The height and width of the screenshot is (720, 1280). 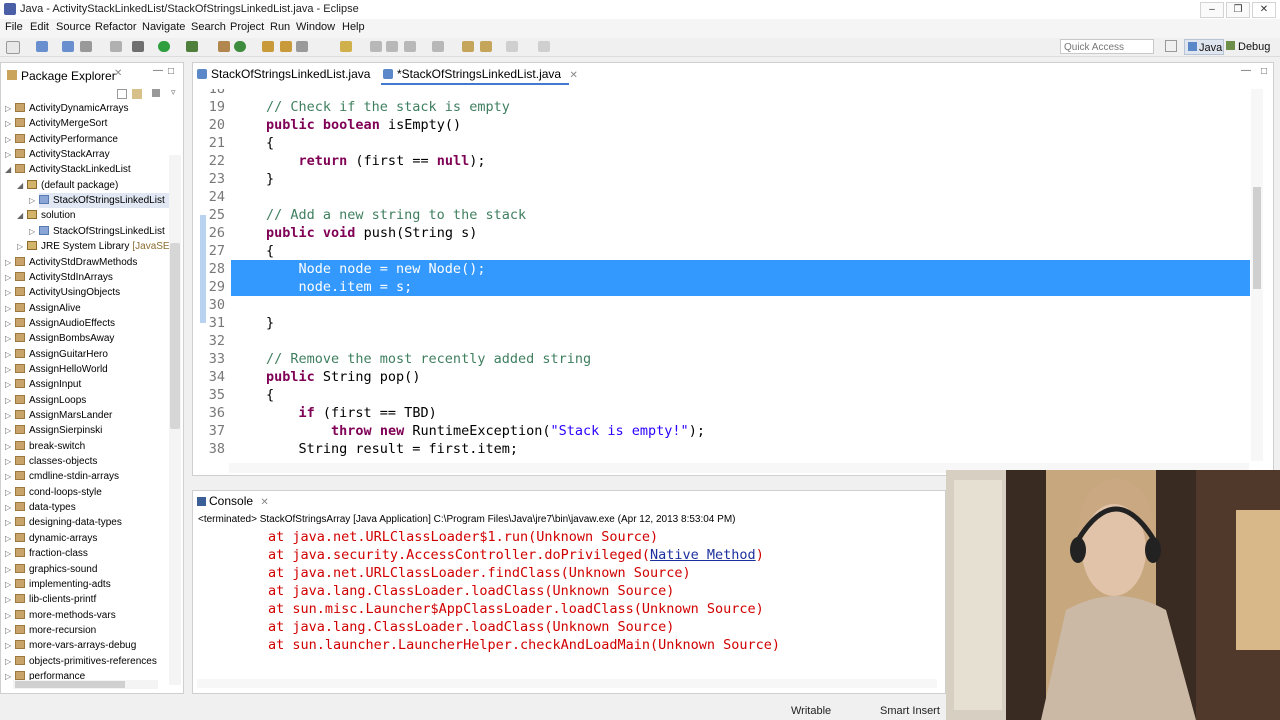 I want to click on tree-item: cond-loops-style, so click(x=92, y=492).